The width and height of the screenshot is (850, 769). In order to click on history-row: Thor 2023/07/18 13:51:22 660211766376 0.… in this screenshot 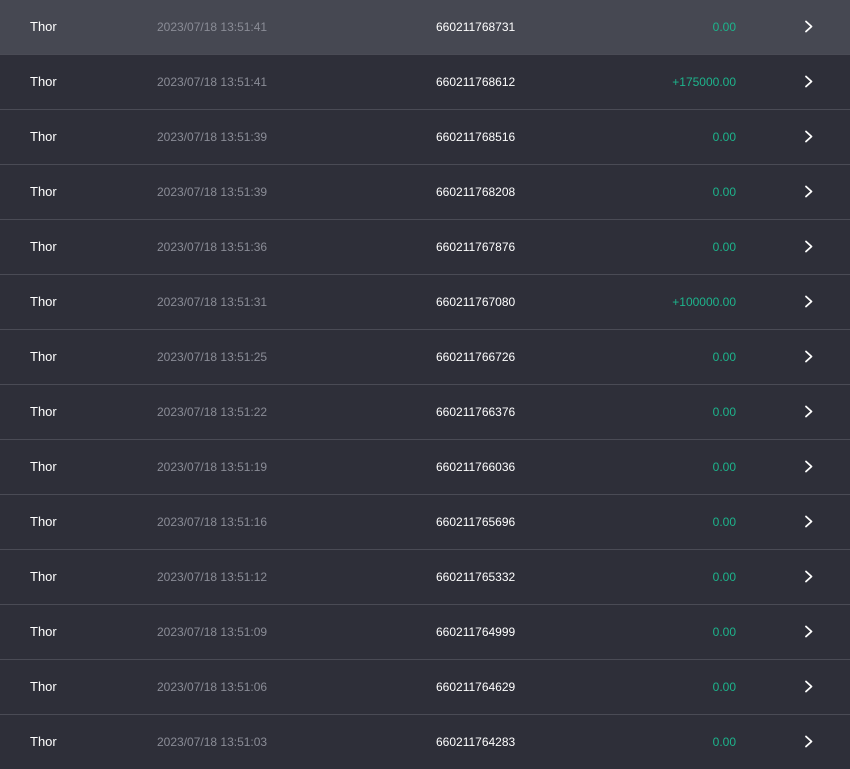, I will do `click(425, 412)`.